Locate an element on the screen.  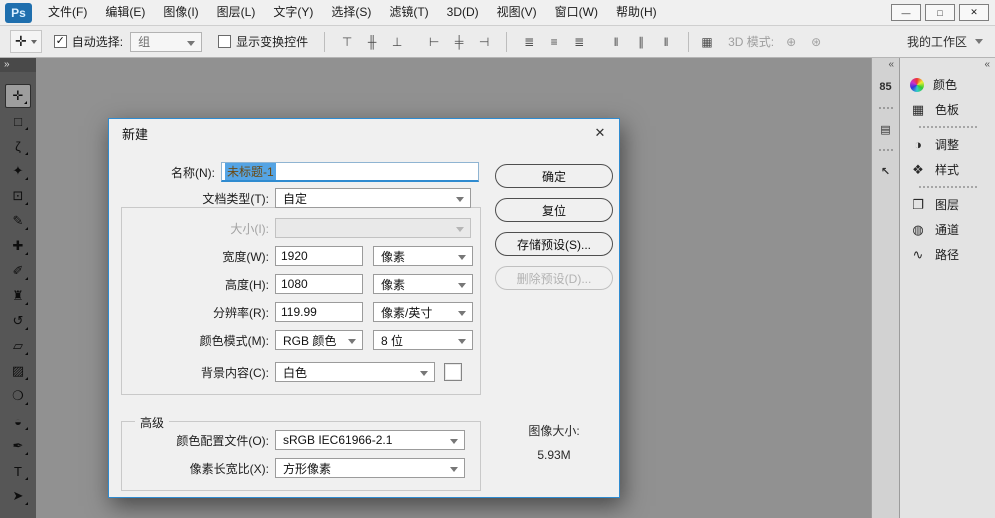
distribute-icon-group: ≣ ≡ ≣ ‖ ∥ ‖ is located at coordinates (597, 42).